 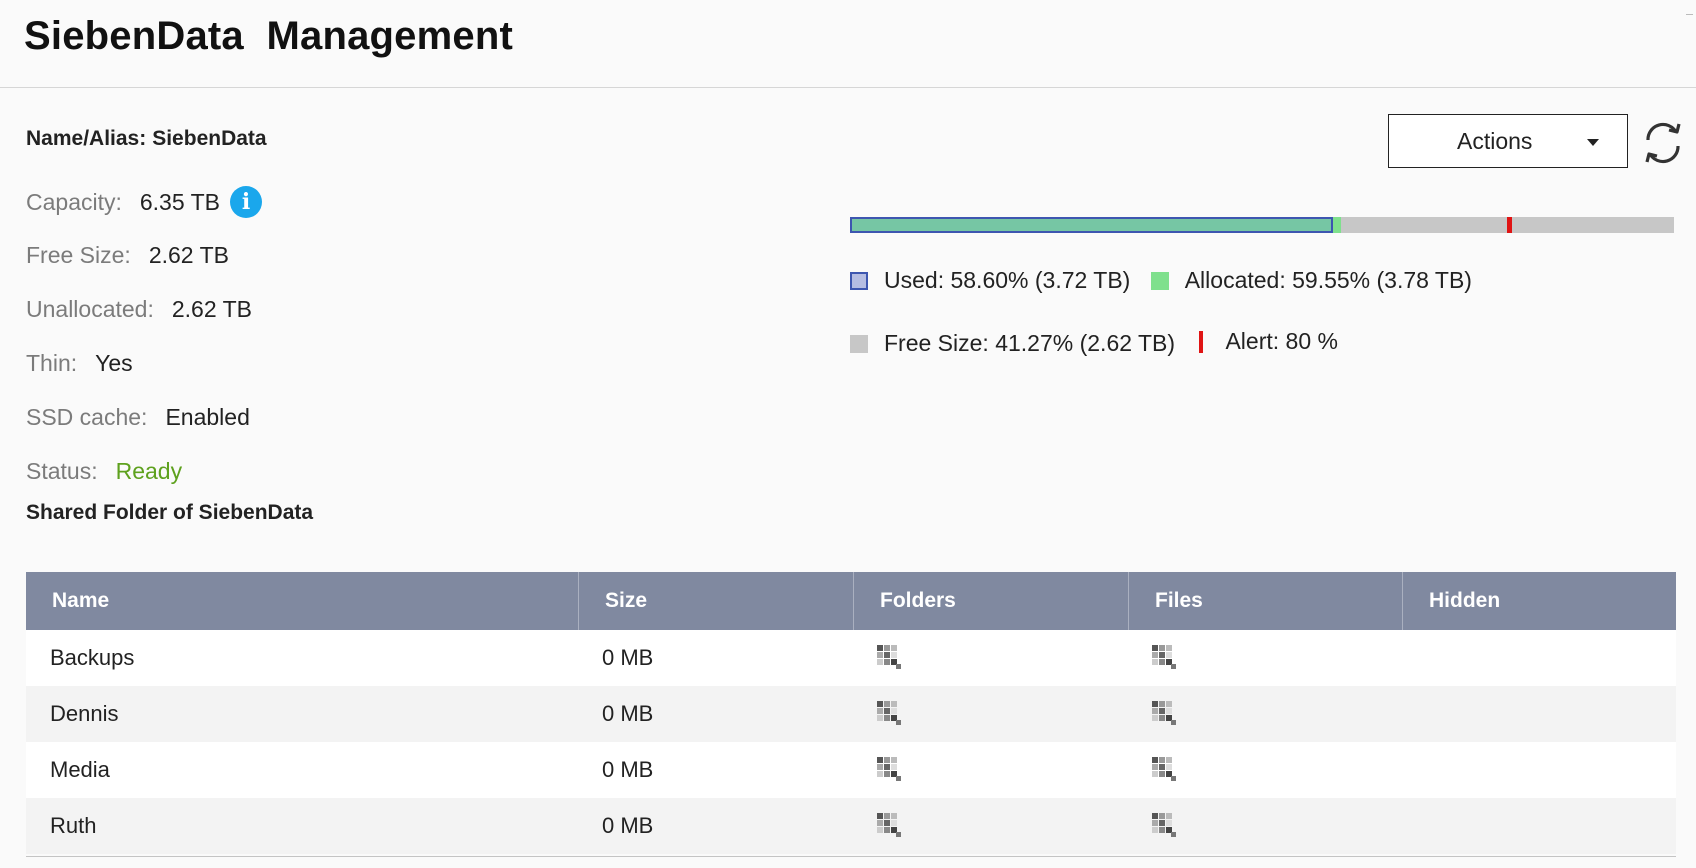 What do you see at coordinates (1510, 225) in the screenshot?
I see `alert-threshold-marker` at bounding box center [1510, 225].